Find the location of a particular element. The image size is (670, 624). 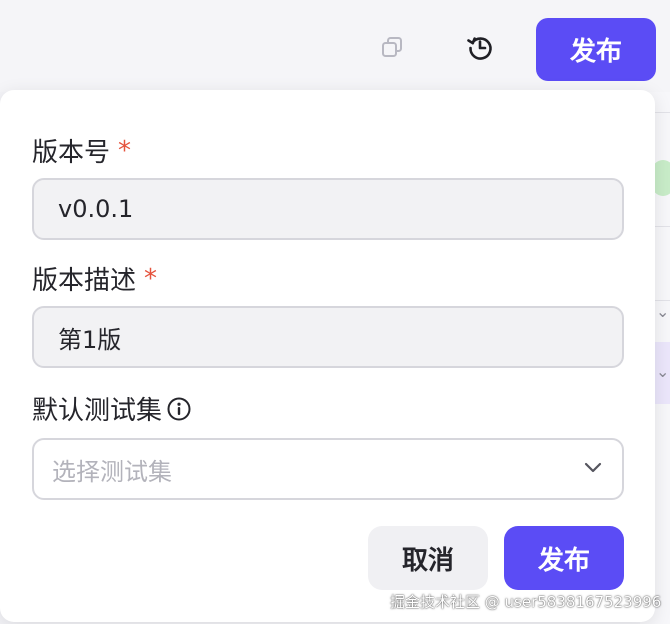

test-set-label: 默认测试集 is located at coordinates (112, 408).